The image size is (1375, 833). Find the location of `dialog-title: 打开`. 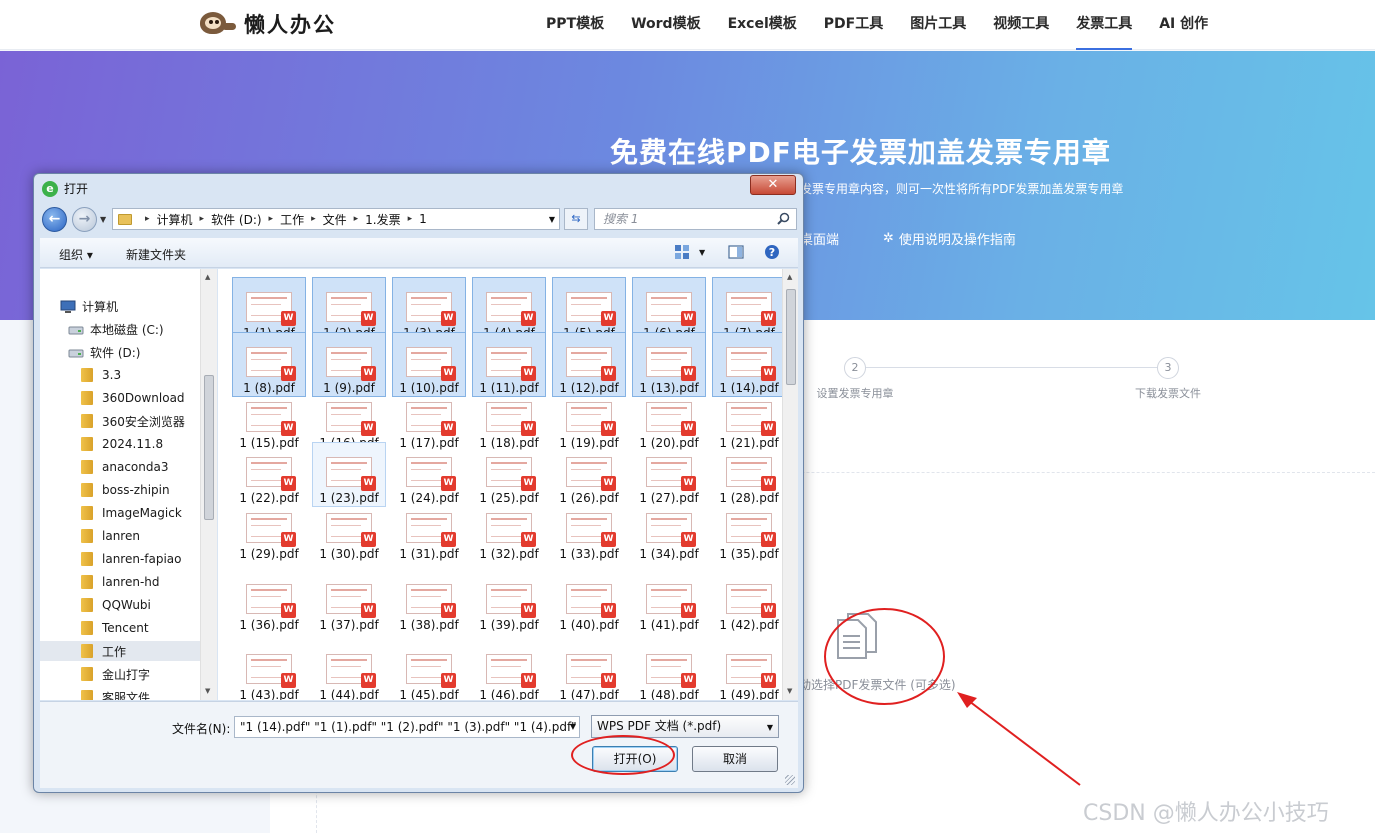

dialog-title: 打开 is located at coordinates (76, 189).